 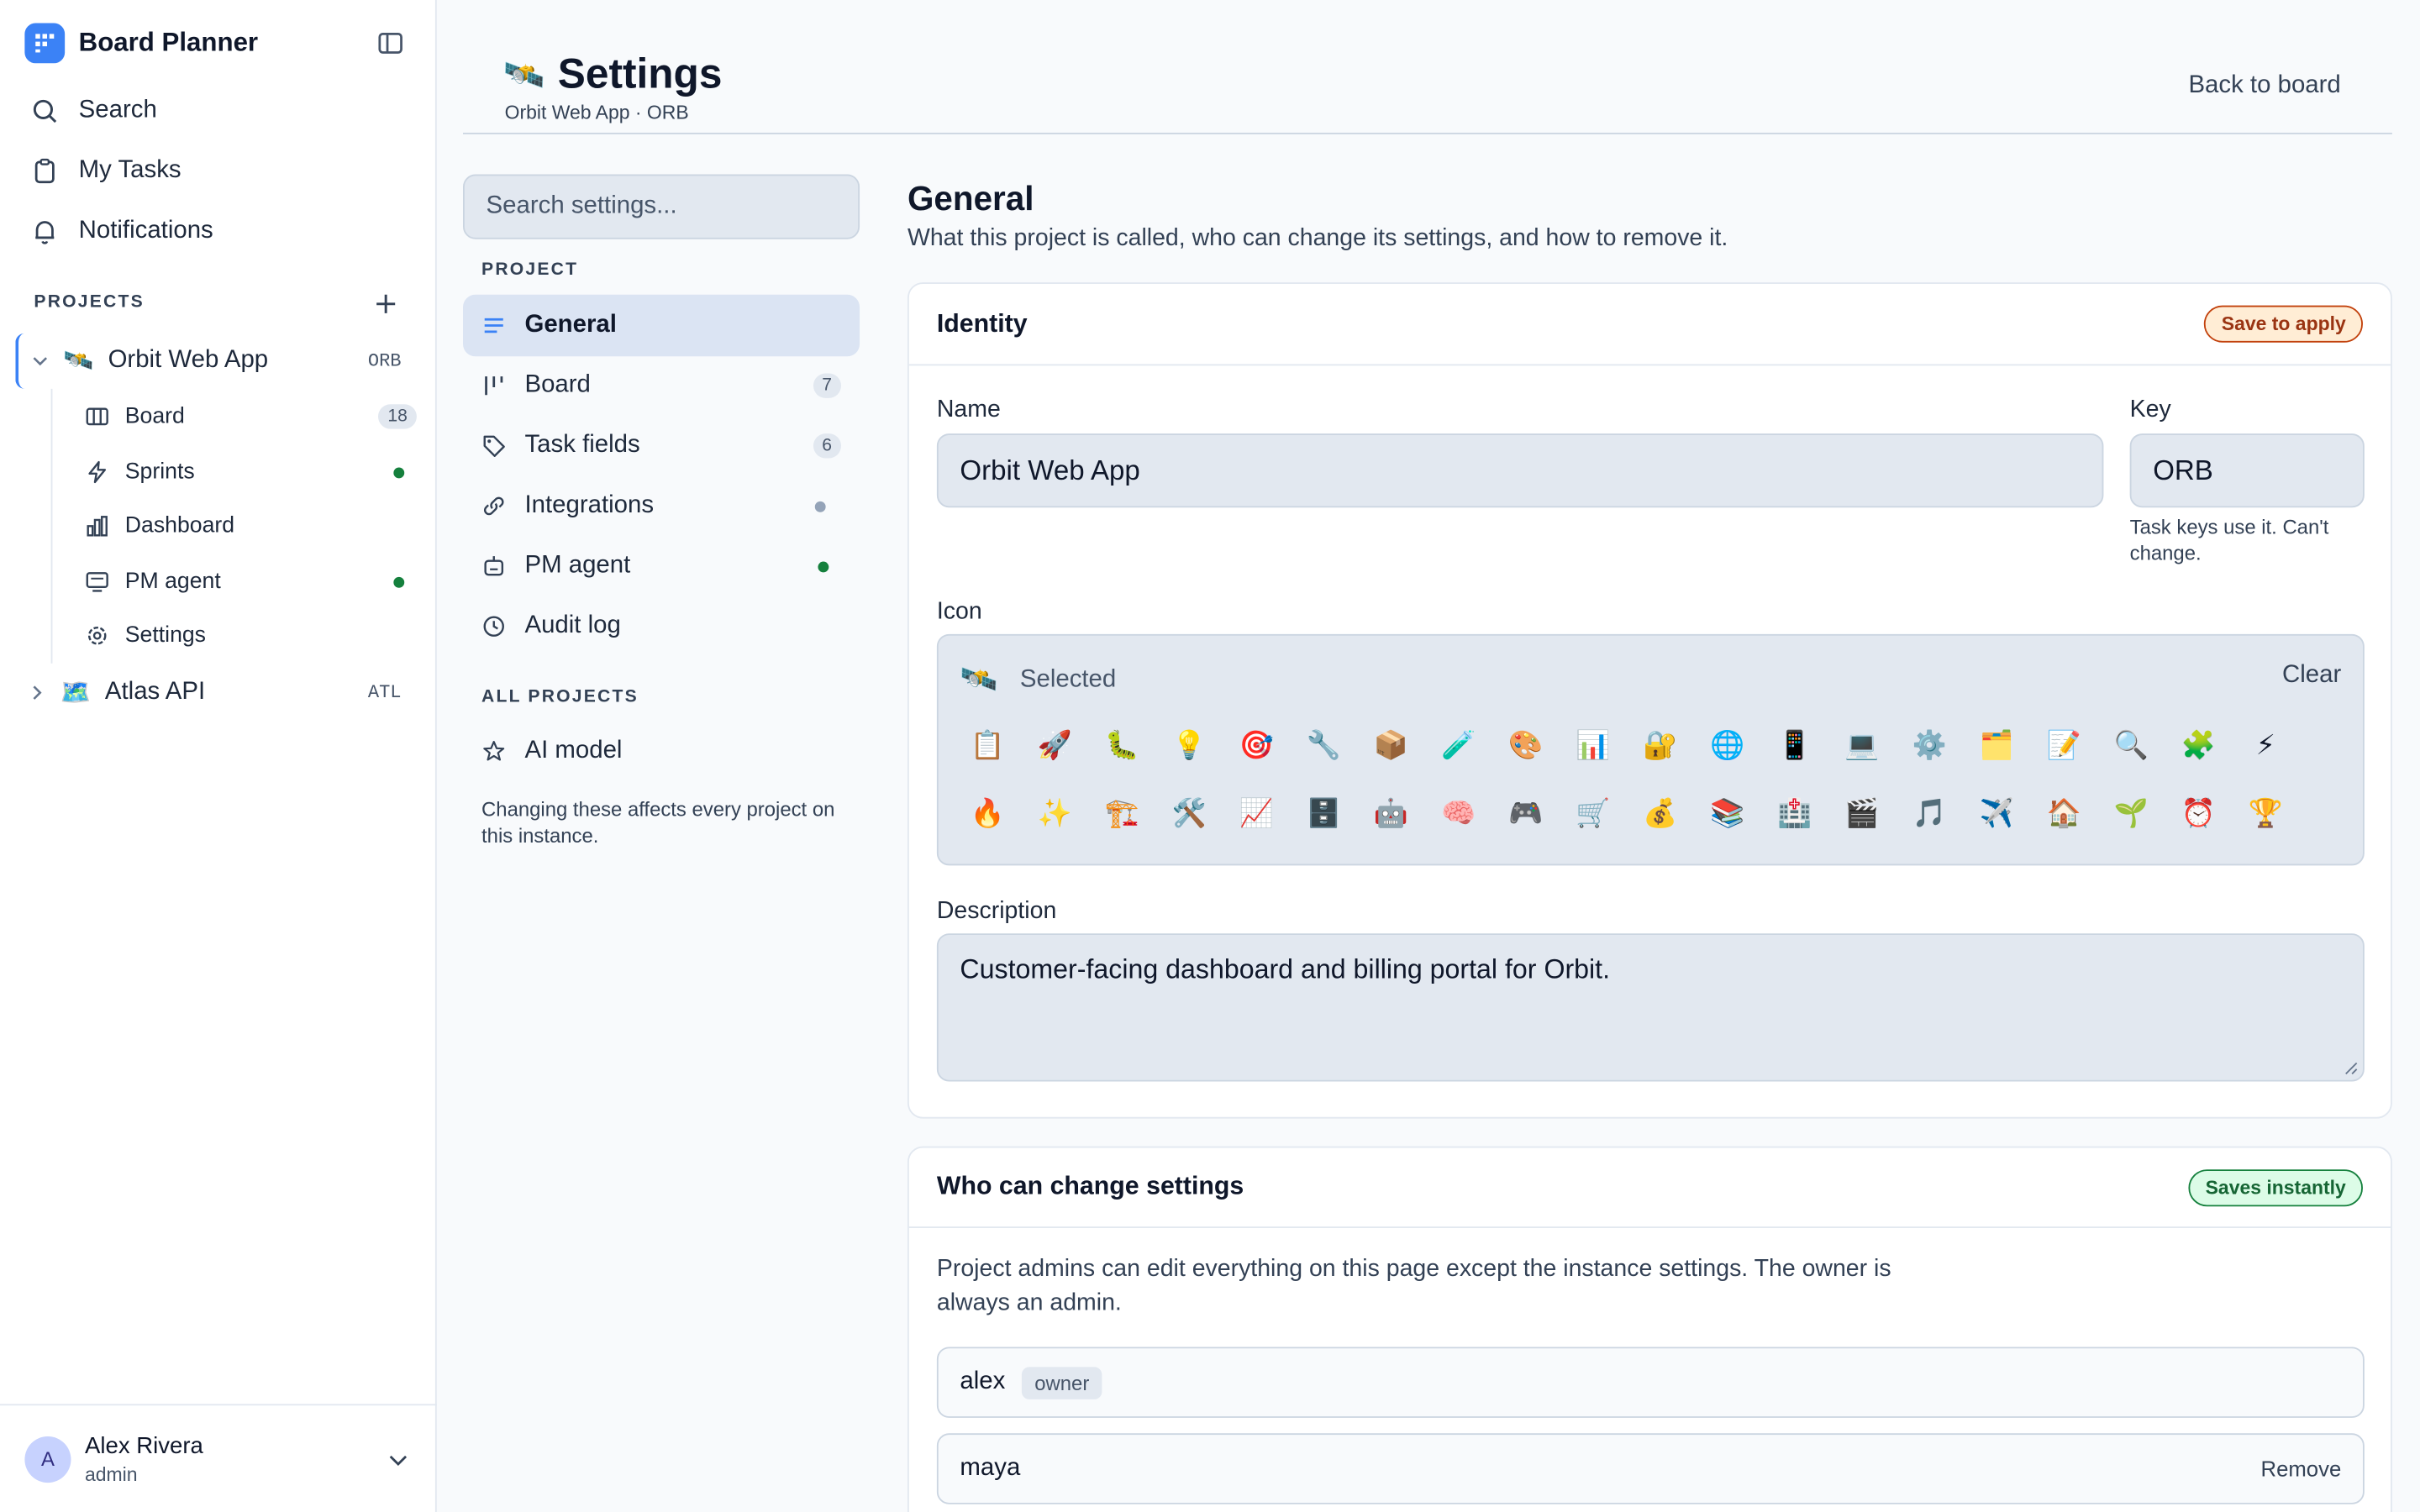 I want to click on nav-notifications: Notifications, so click(x=122, y=231).